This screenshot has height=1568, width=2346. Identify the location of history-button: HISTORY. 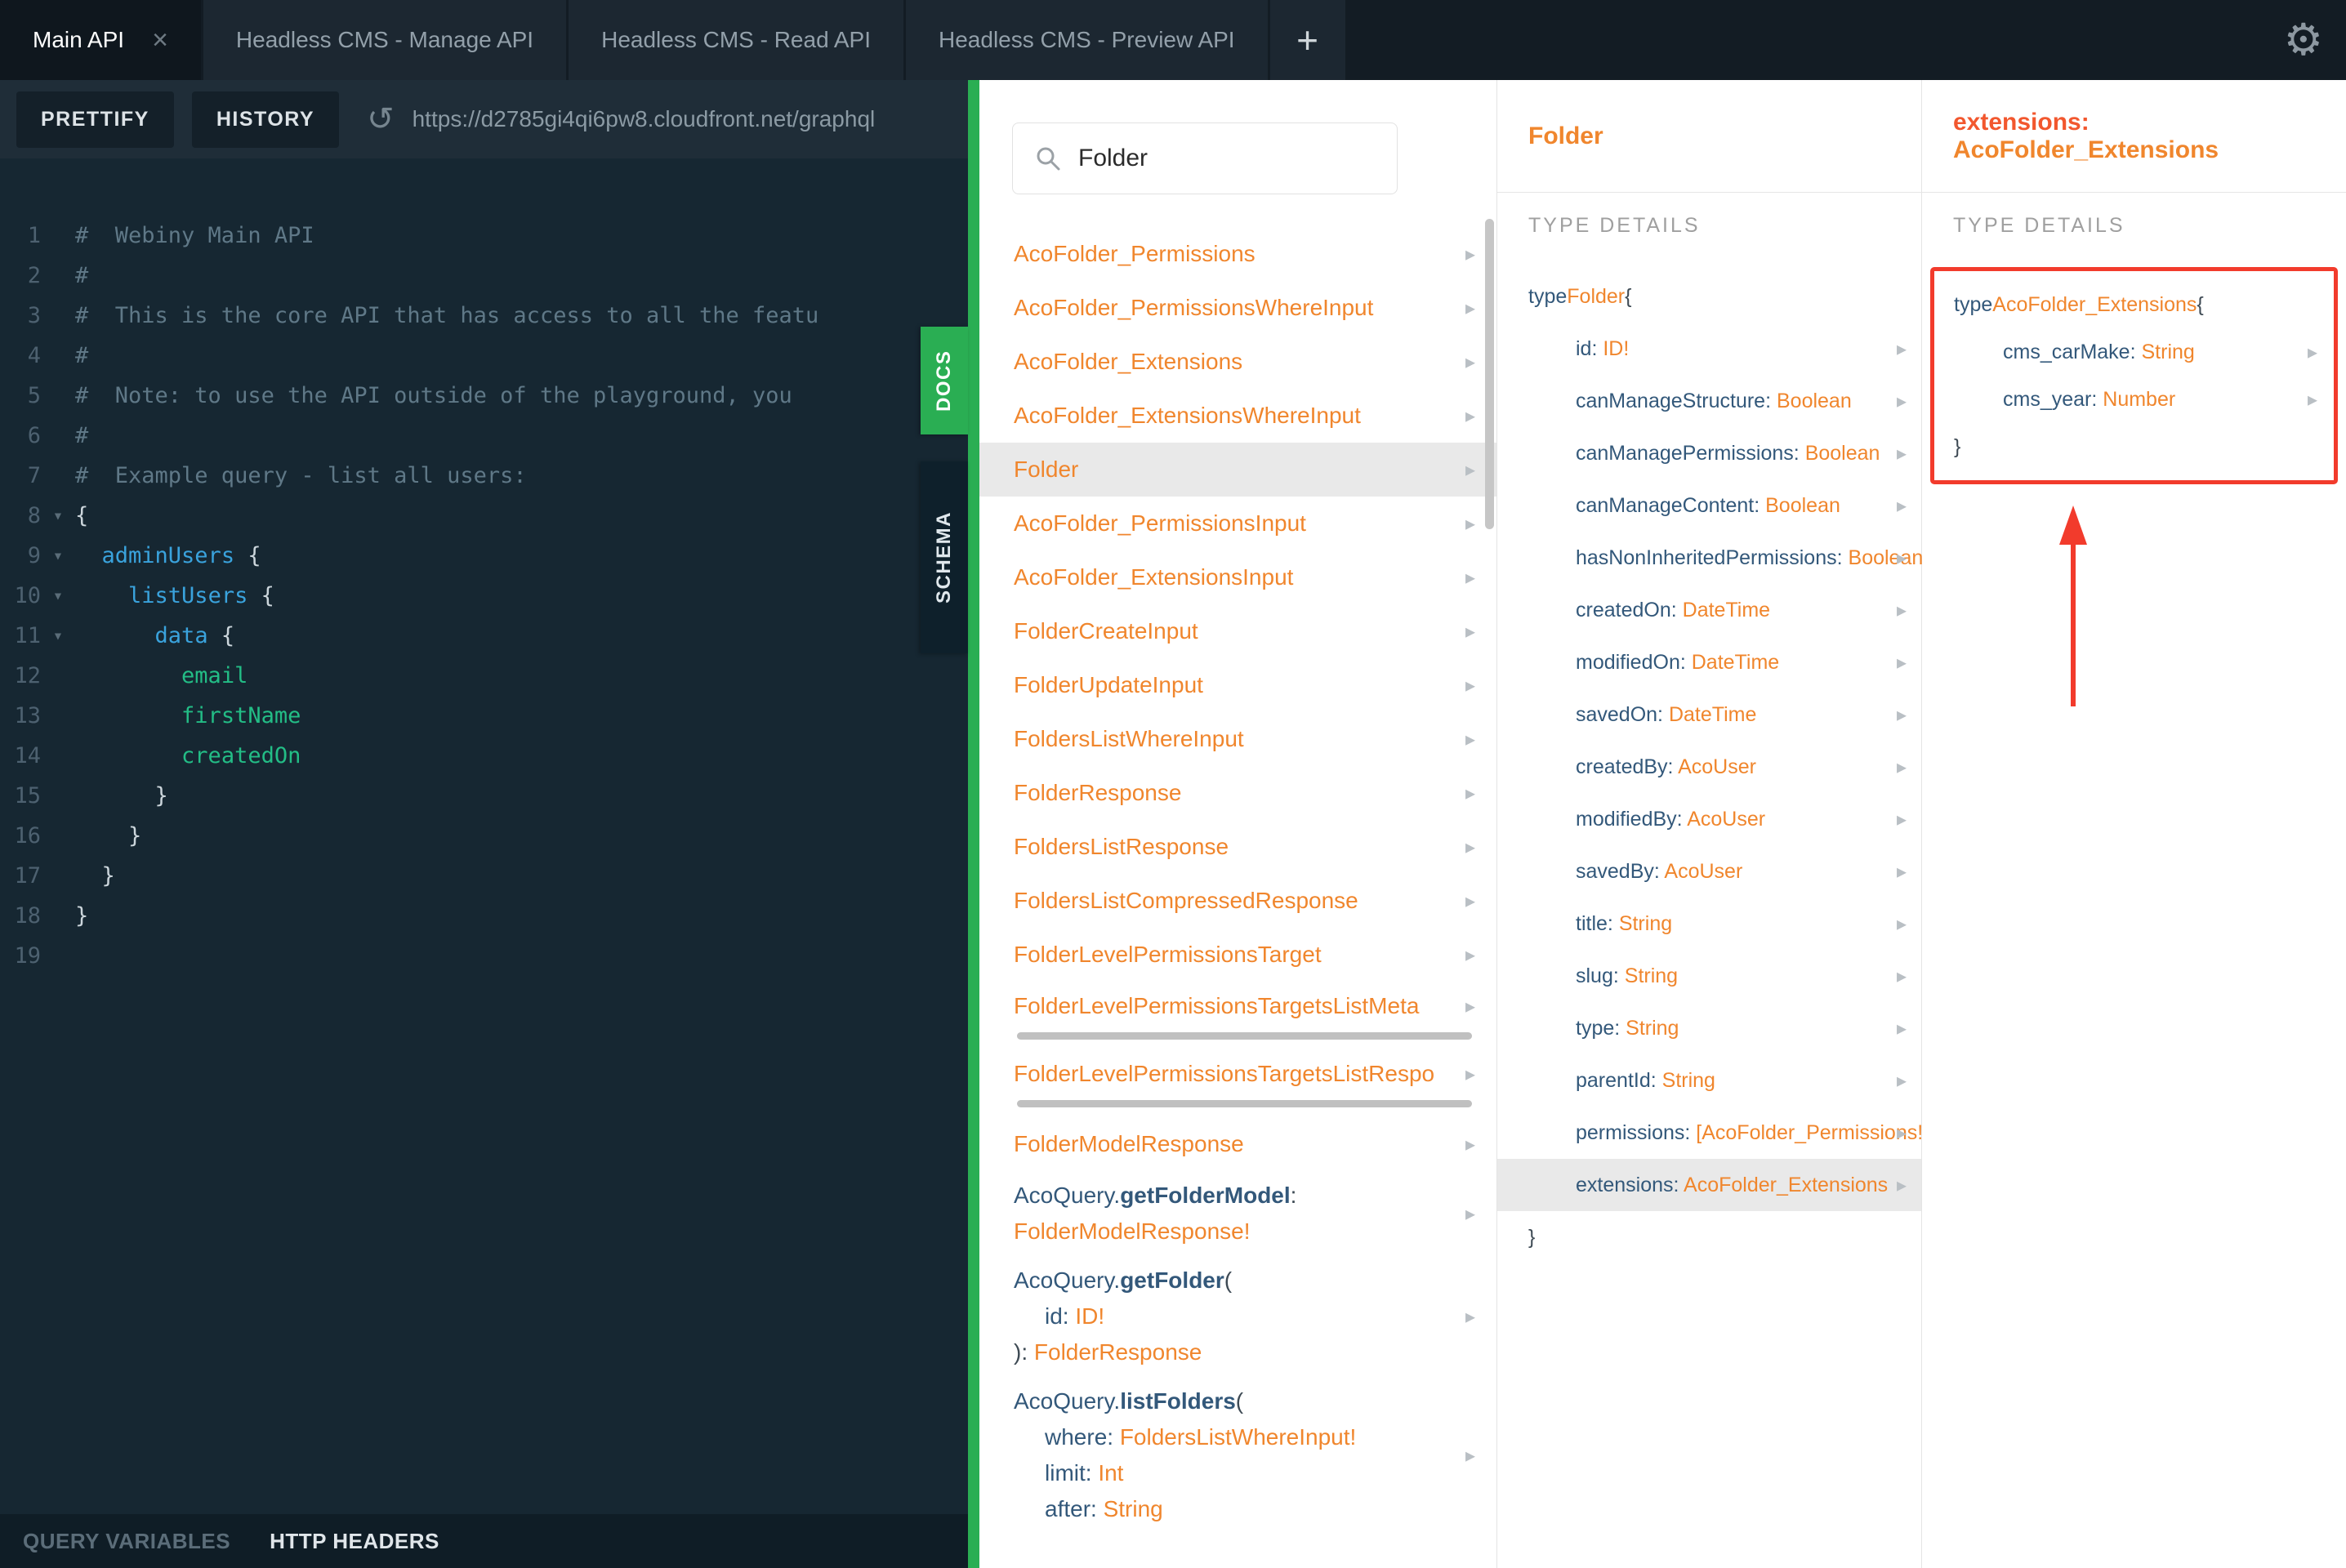
(265, 119).